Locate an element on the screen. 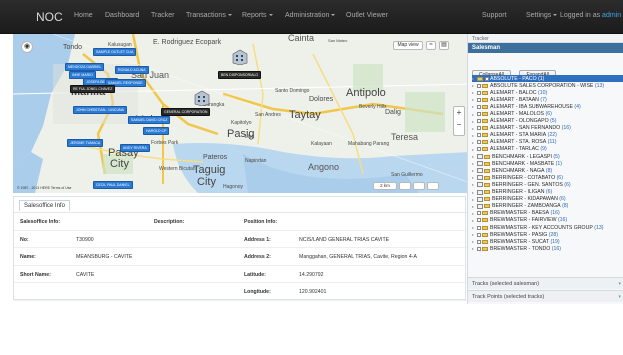  map-pin: JEROME TUMACA is located at coordinates (85, 143).